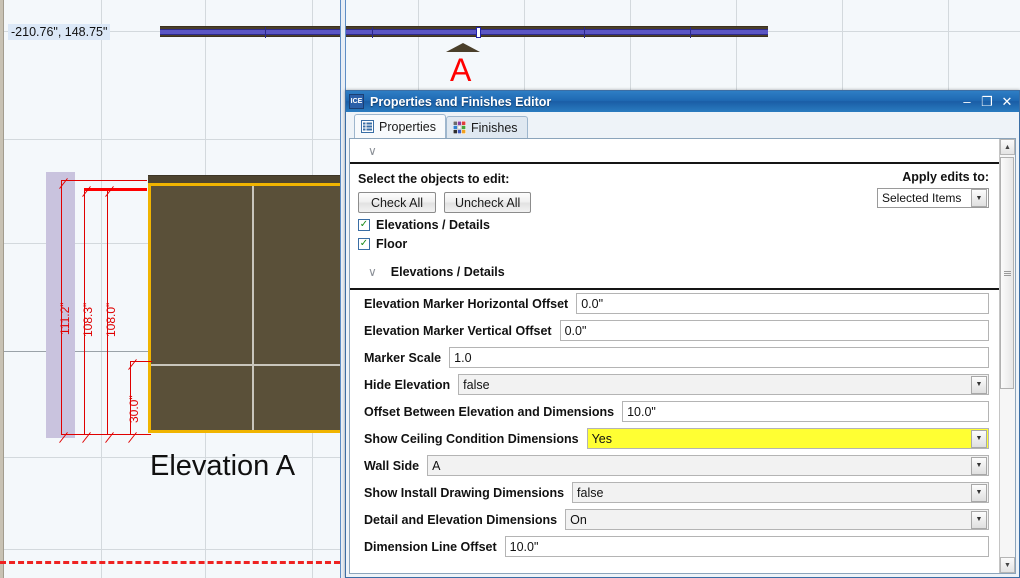  I want to click on property-row: Elevation Marker Horizontal Offset 0.0", so click(674, 303).